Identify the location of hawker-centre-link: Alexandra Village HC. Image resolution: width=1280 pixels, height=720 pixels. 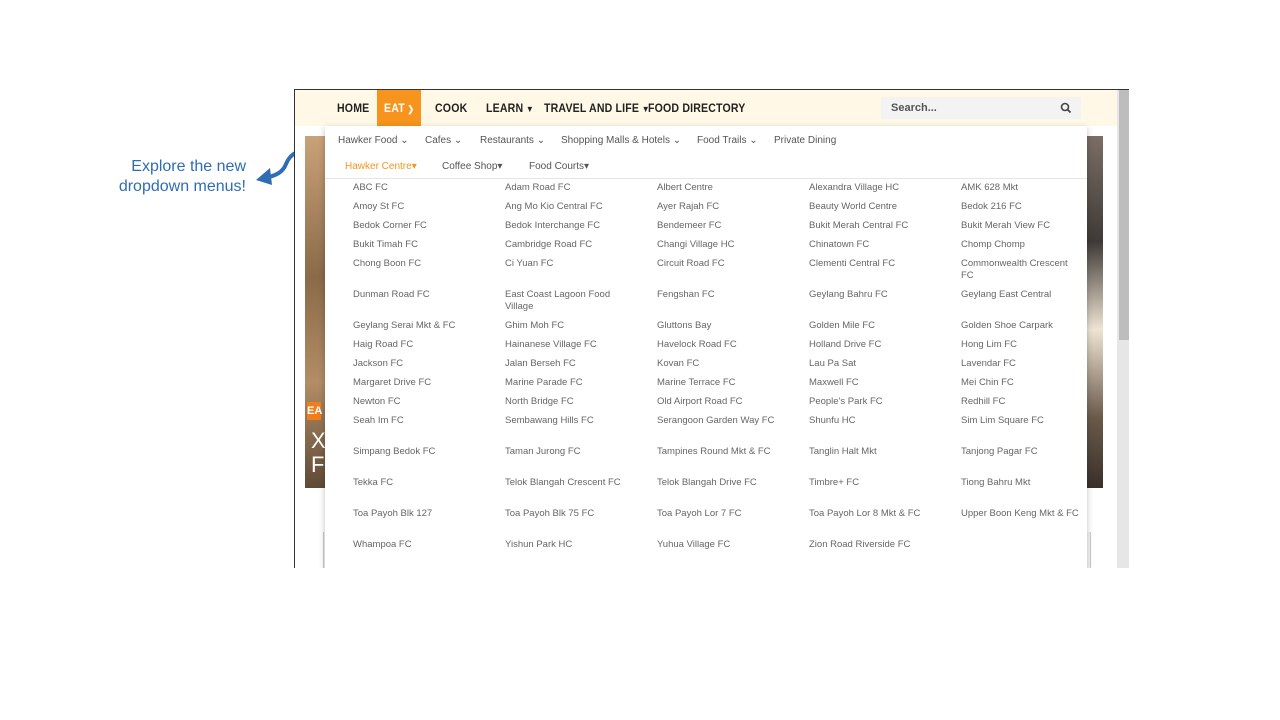
(869, 188).